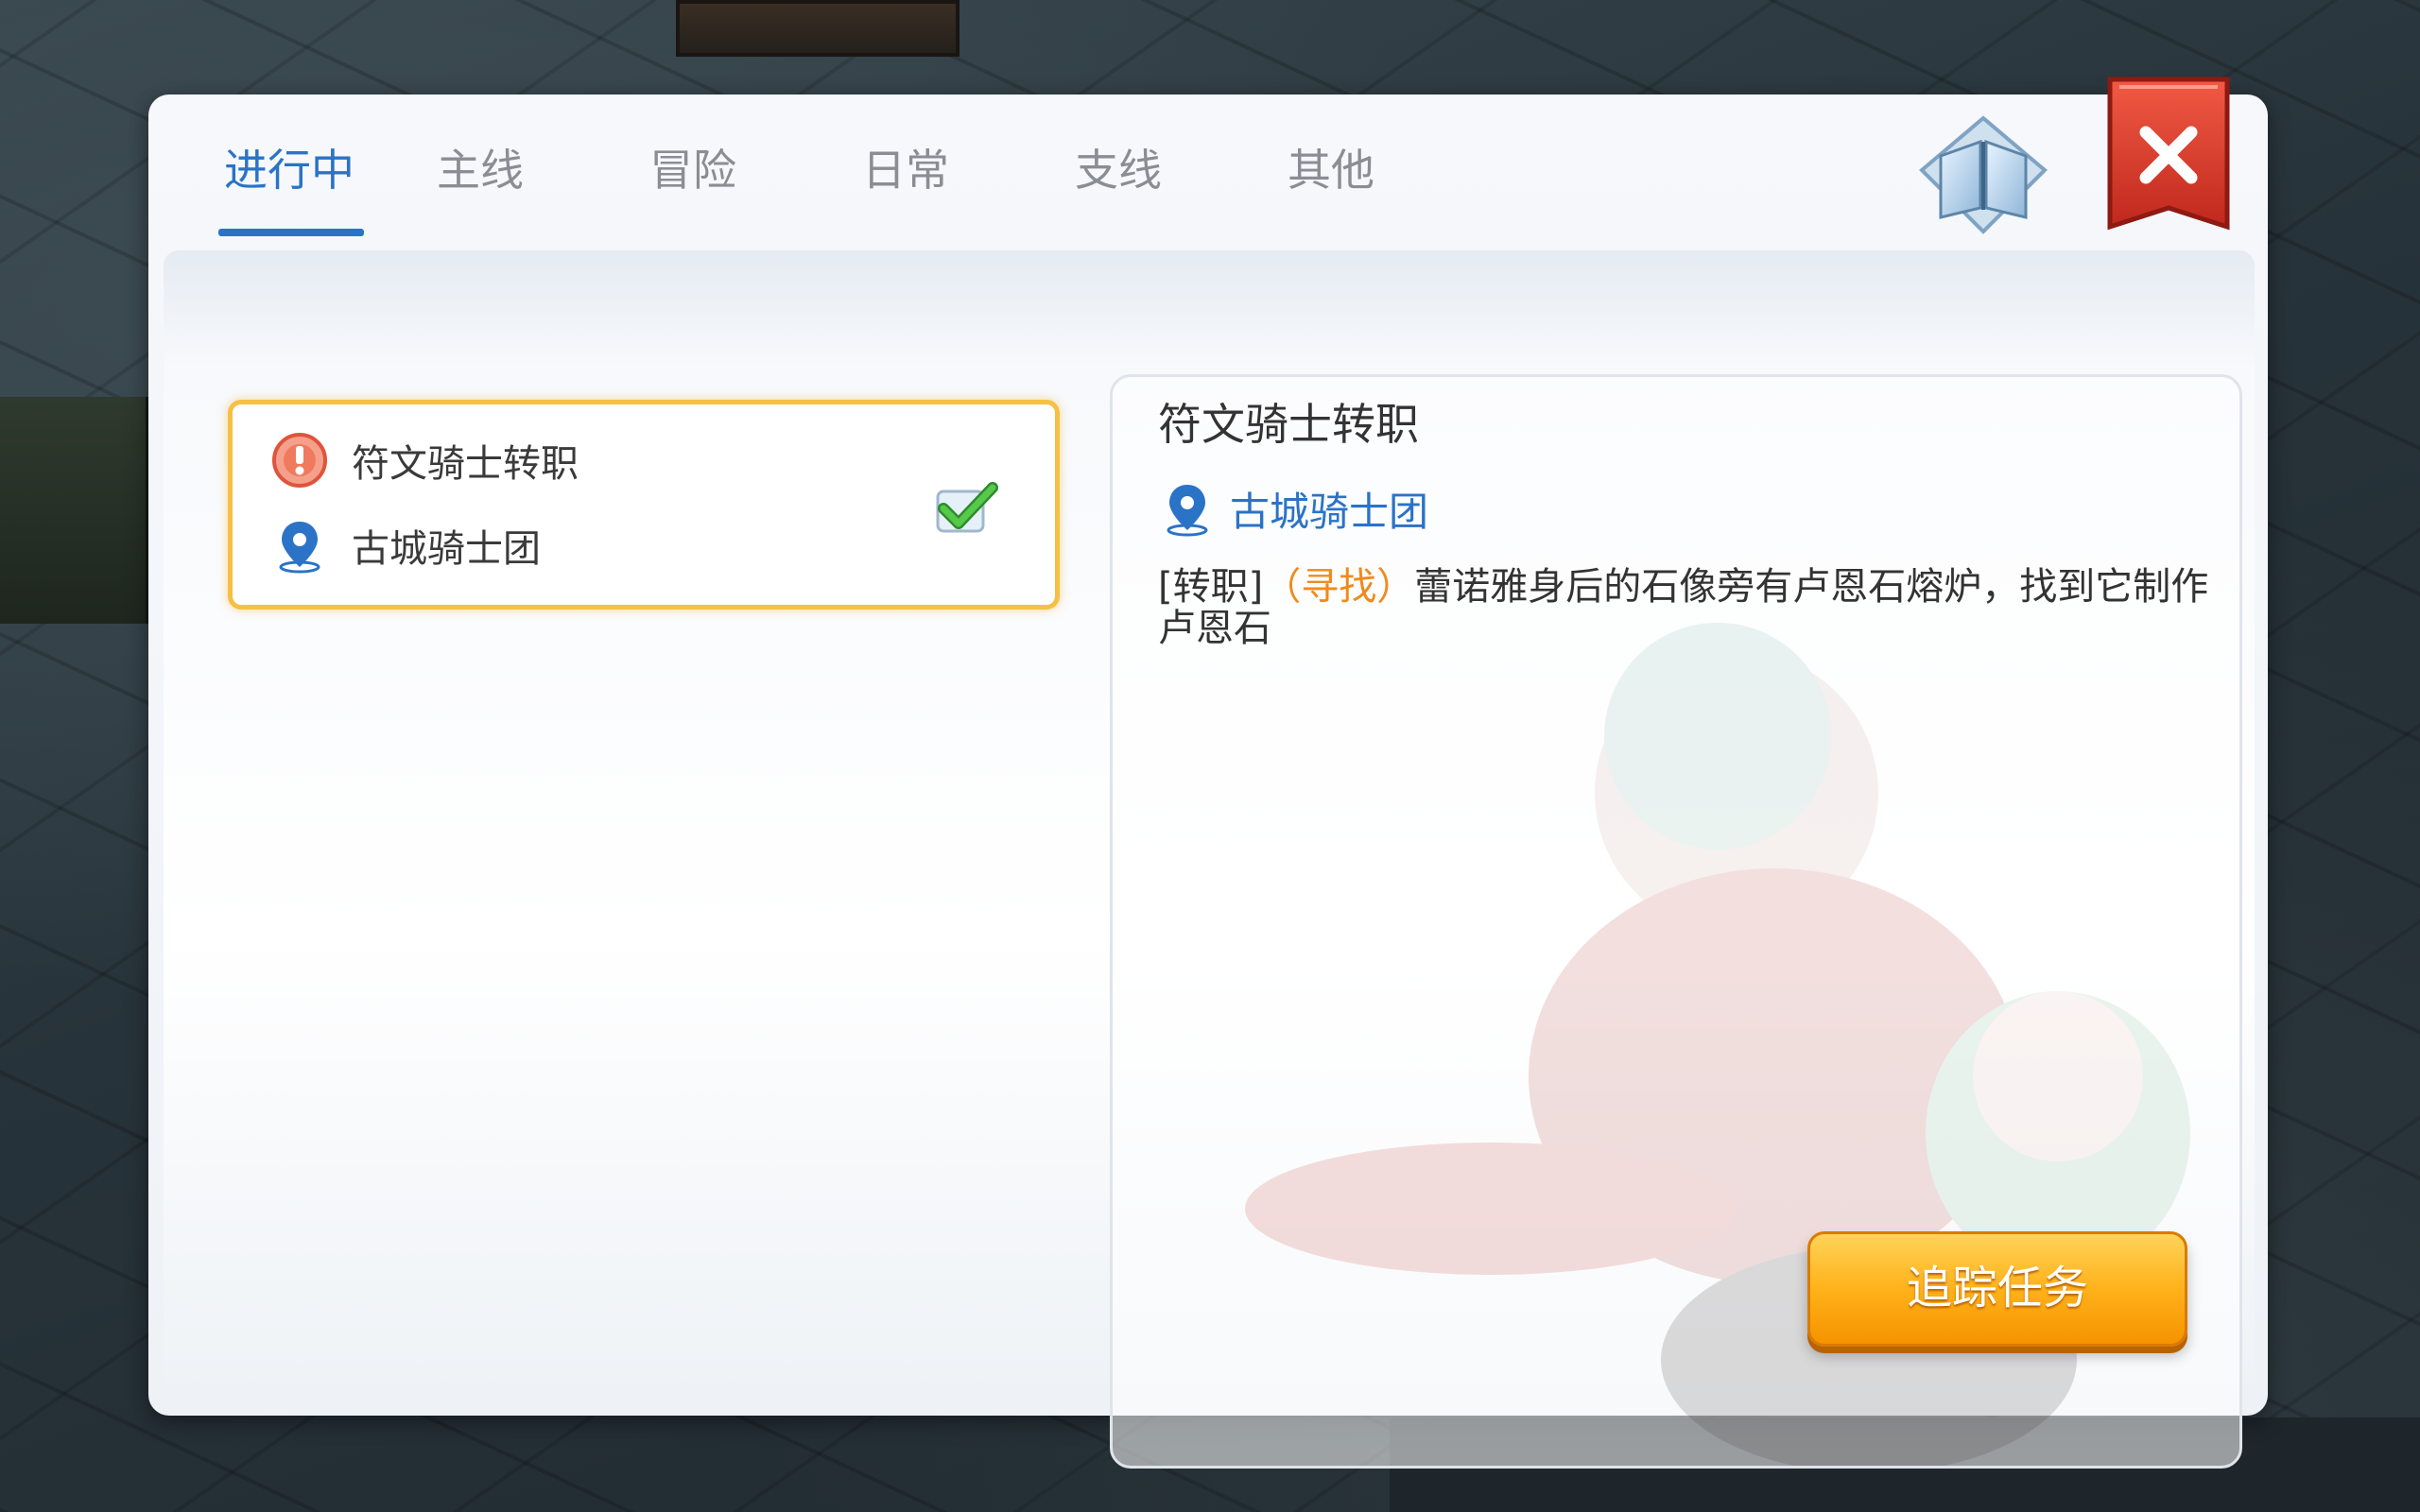 Image resolution: width=2420 pixels, height=1512 pixels. Describe the element at coordinates (543, 184) in the screenshot. I see `tab-main: 主线` at that location.